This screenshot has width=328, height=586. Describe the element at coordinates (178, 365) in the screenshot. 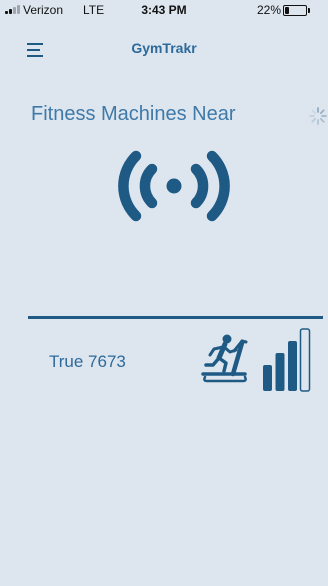

I see `machine-list-item: True 7673` at that location.